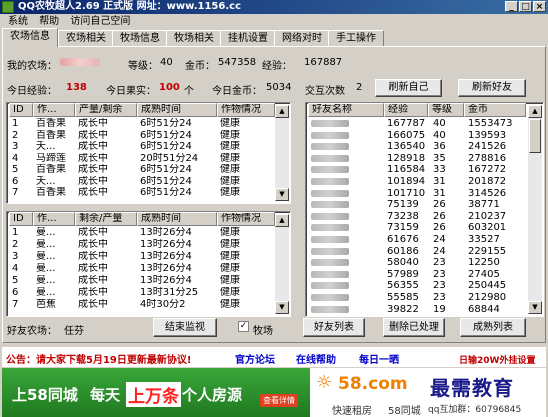  I want to click on crop-col-status: 作物情况, so click(246, 110).